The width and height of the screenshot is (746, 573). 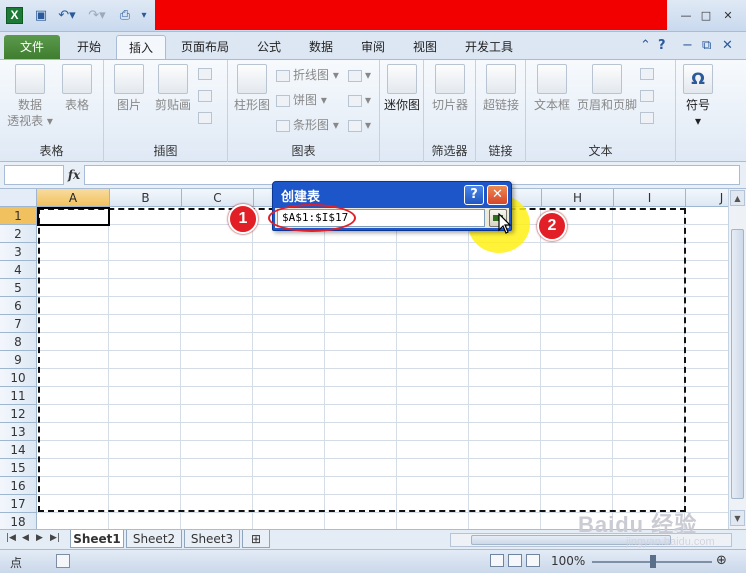 I want to click on hyperlink-button: 超链接, so click(x=501, y=88).